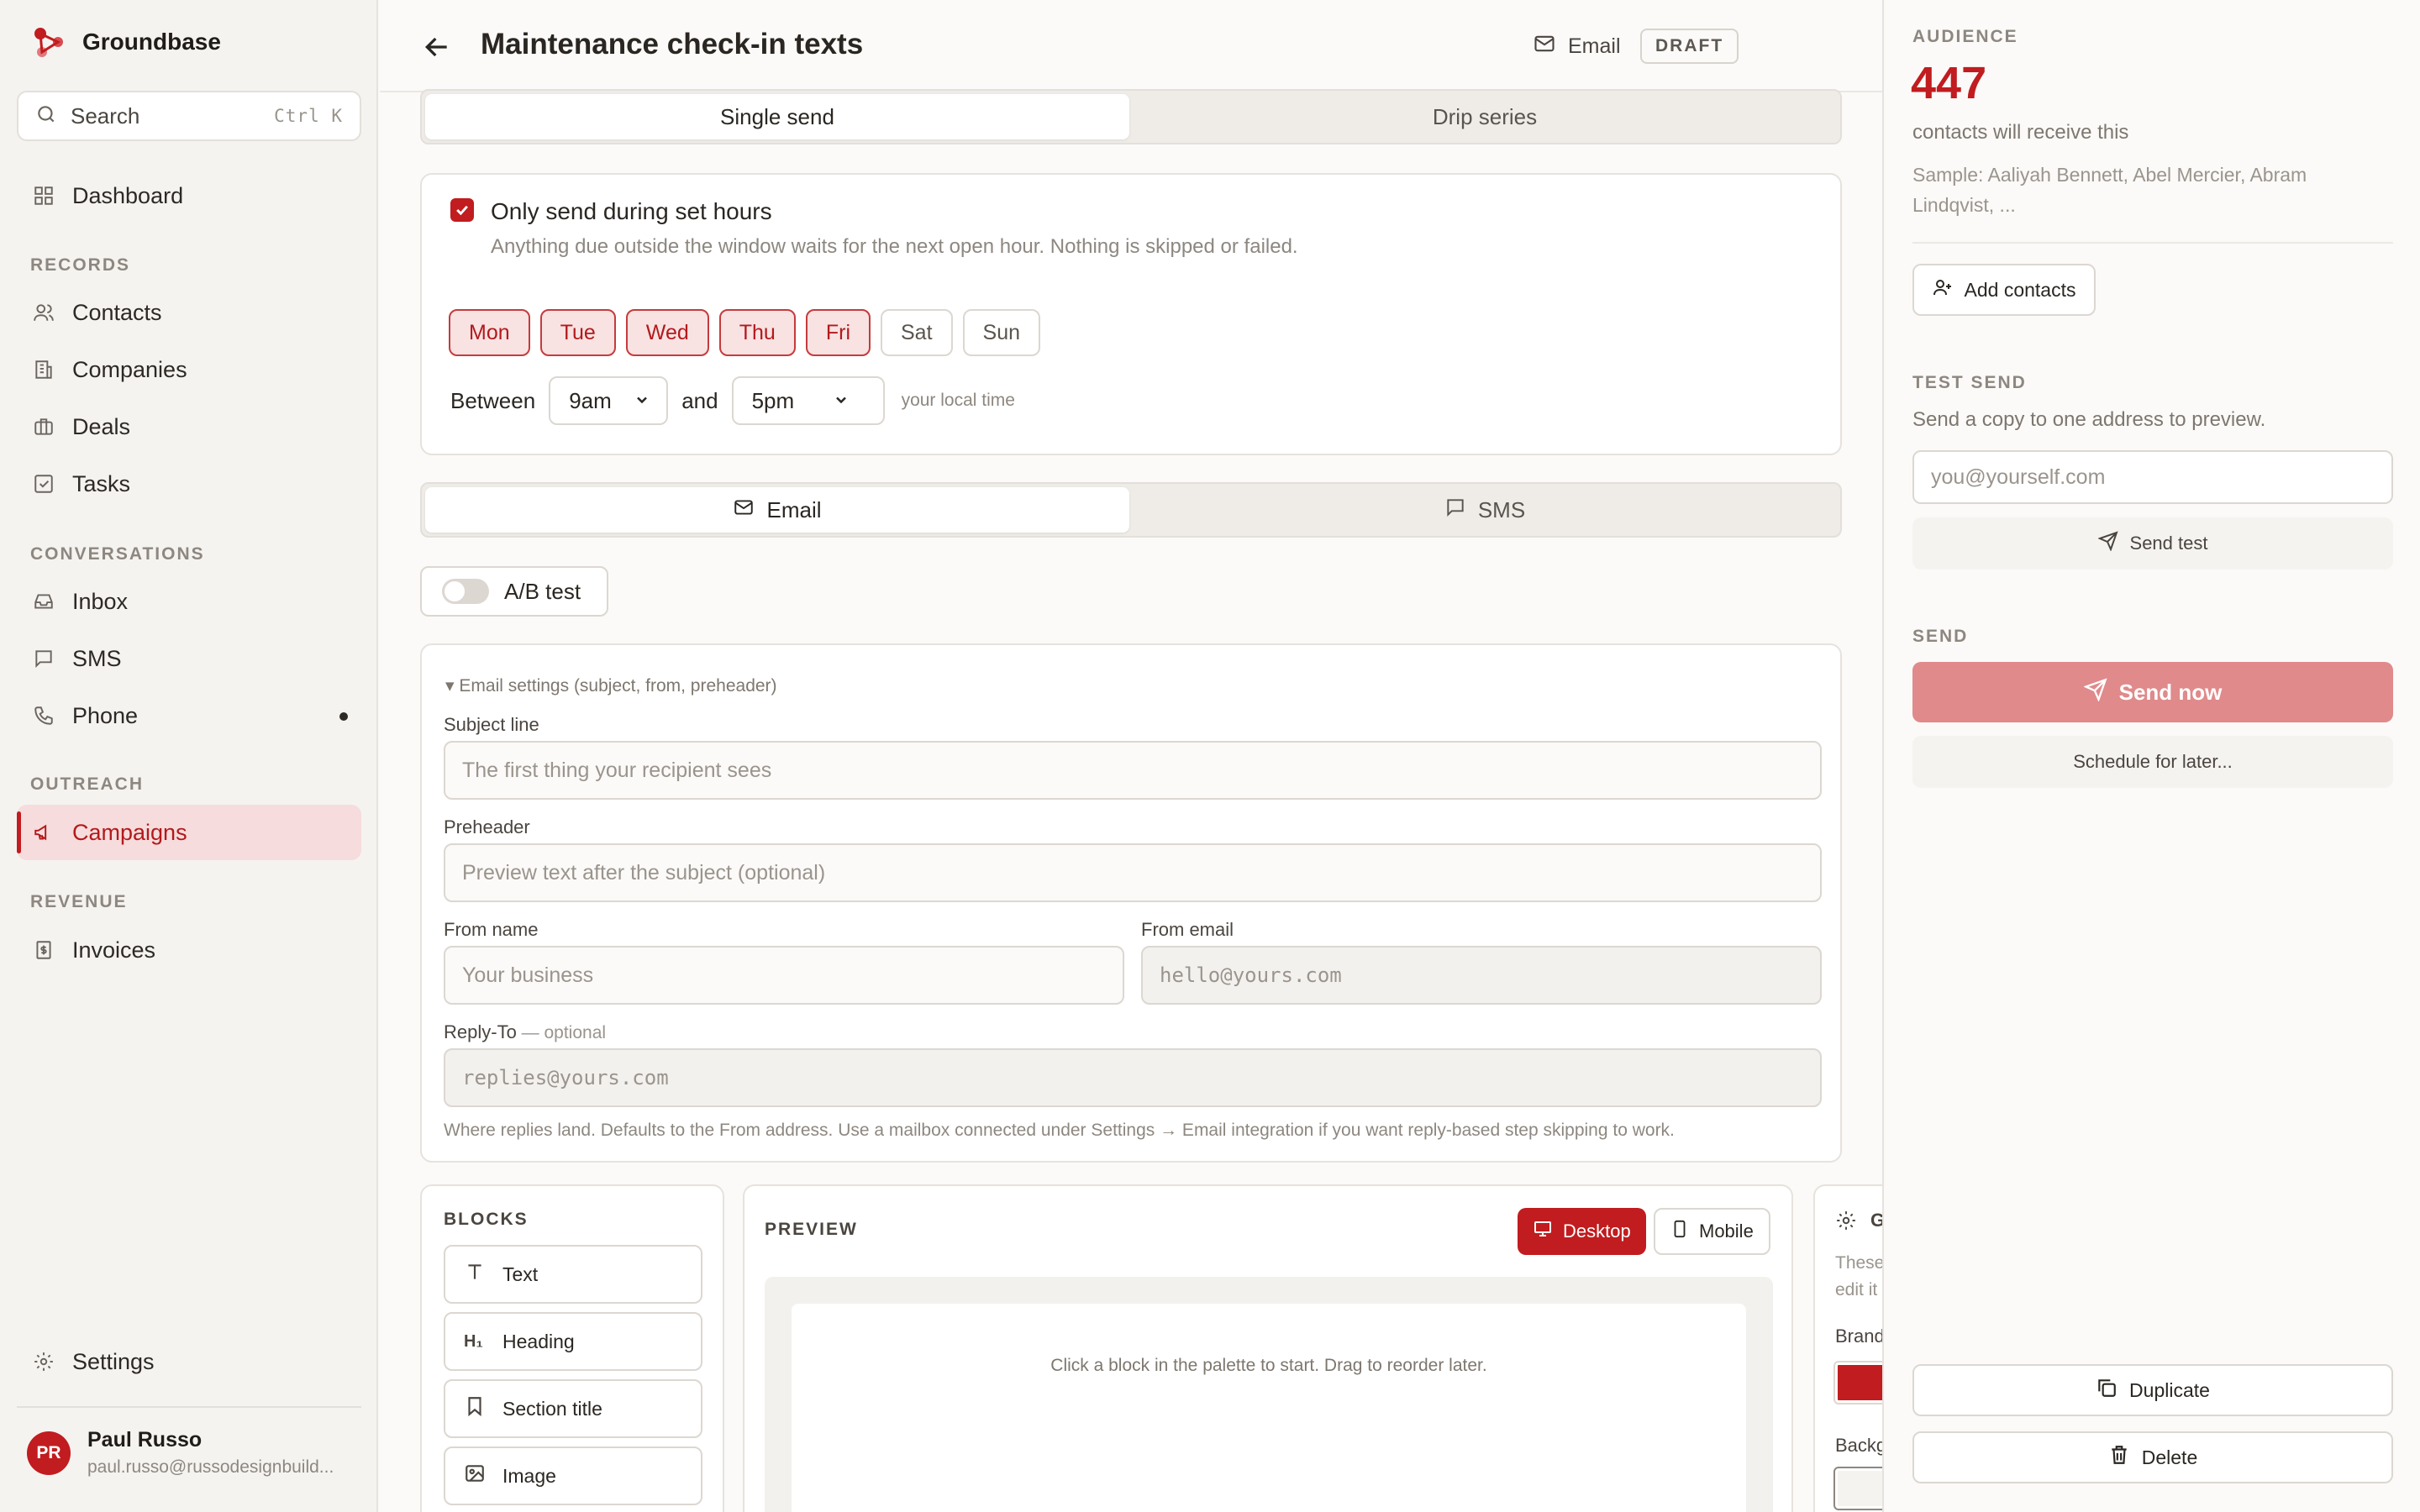 This screenshot has width=2420, height=1512. Describe the element at coordinates (2152, 1457) in the screenshot. I see `delete-button: Delete` at that location.